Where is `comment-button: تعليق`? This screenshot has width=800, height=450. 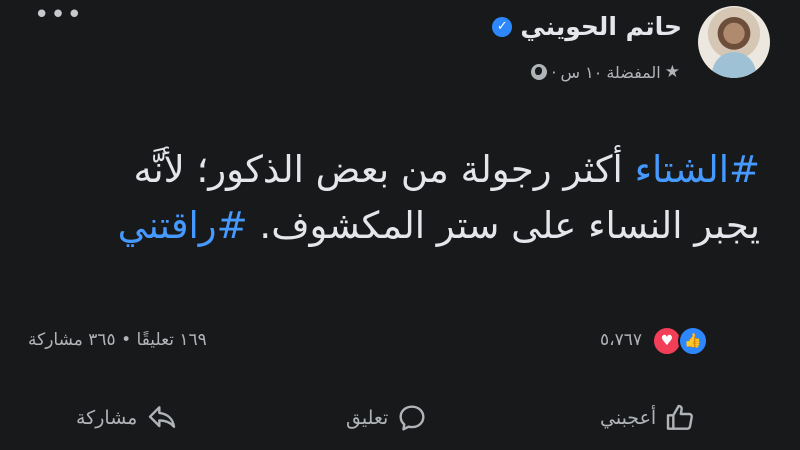
comment-button: تعليق is located at coordinates (387, 418).